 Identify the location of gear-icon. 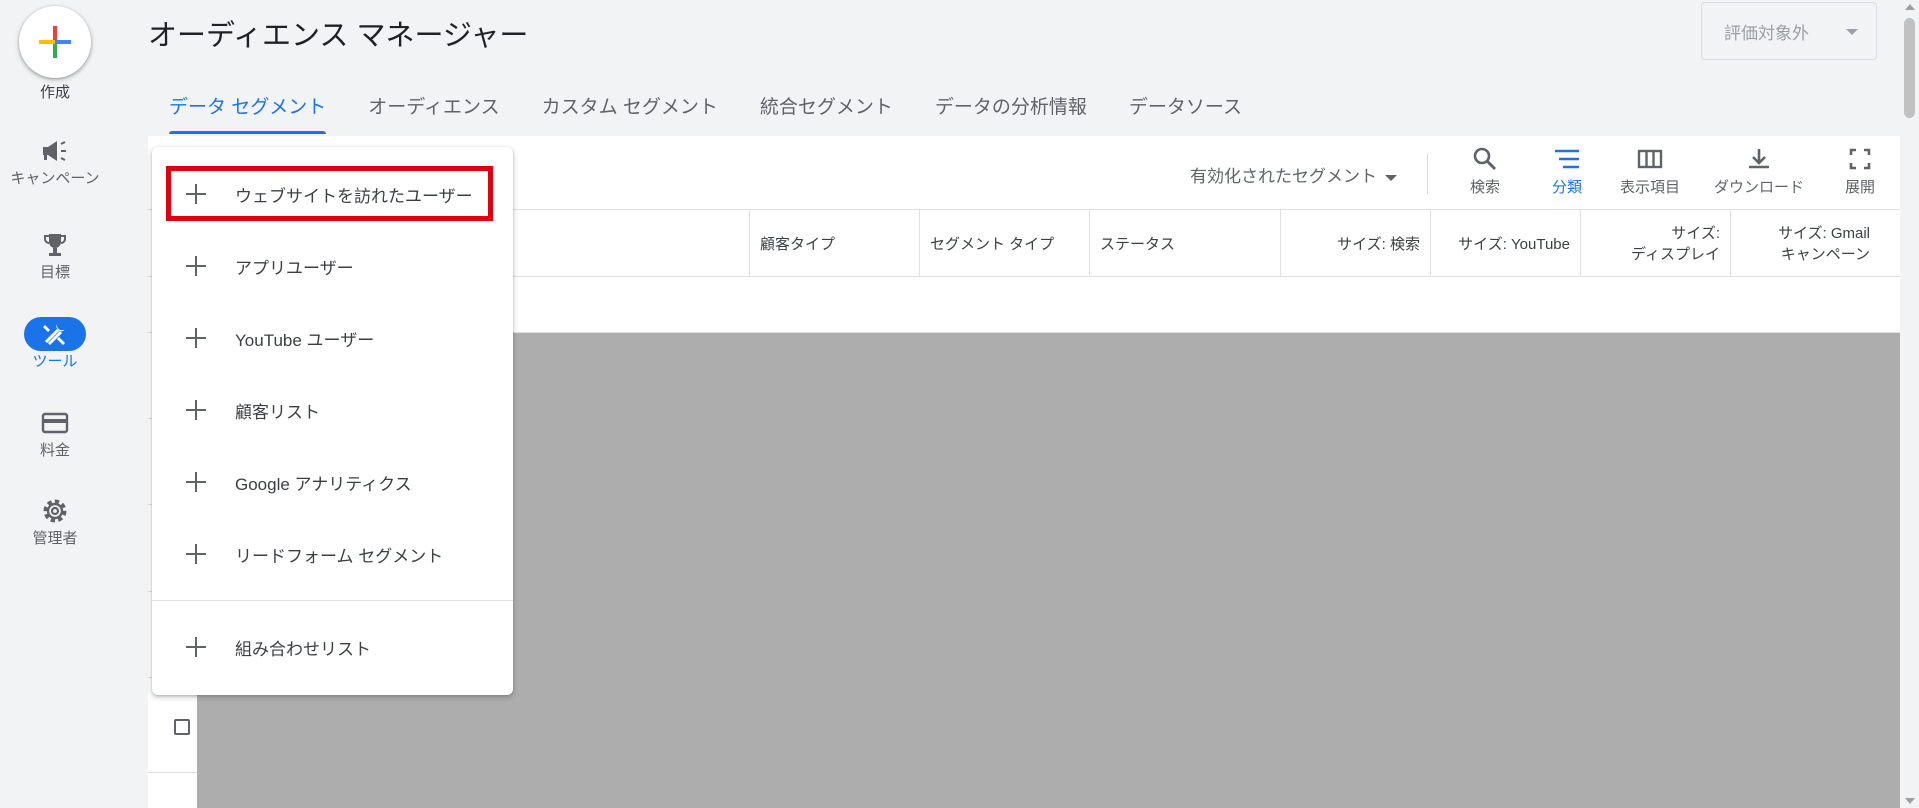
(55, 511).